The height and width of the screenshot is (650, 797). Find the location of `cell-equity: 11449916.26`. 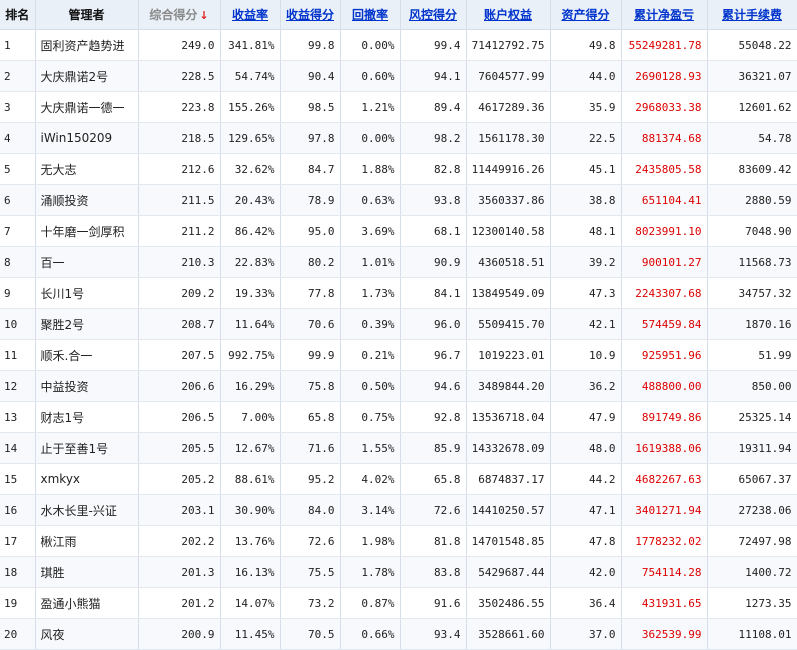

cell-equity: 11449916.26 is located at coordinates (508, 169).